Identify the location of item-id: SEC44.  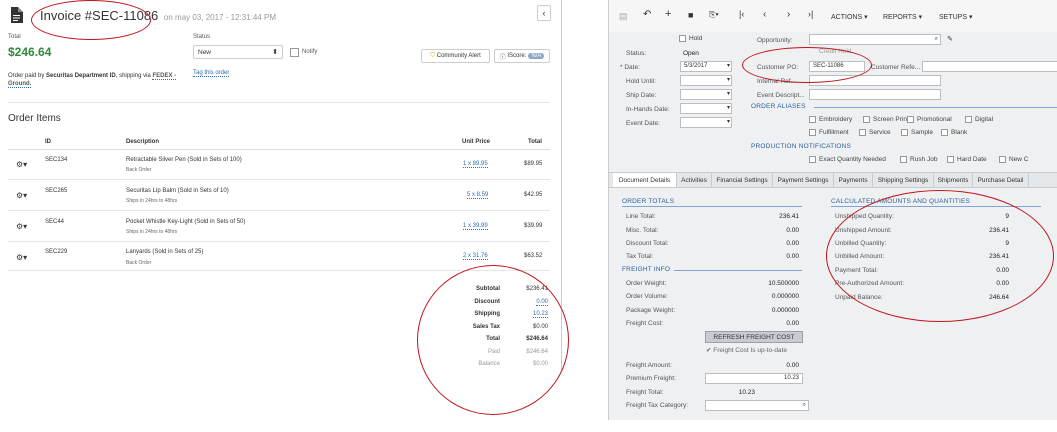
(55, 222).